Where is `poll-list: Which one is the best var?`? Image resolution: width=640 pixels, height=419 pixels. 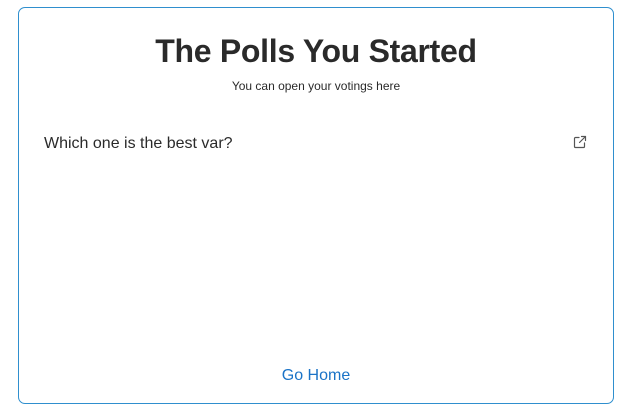
poll-list: Which one is the best var? is located at coordinates (316, 144).